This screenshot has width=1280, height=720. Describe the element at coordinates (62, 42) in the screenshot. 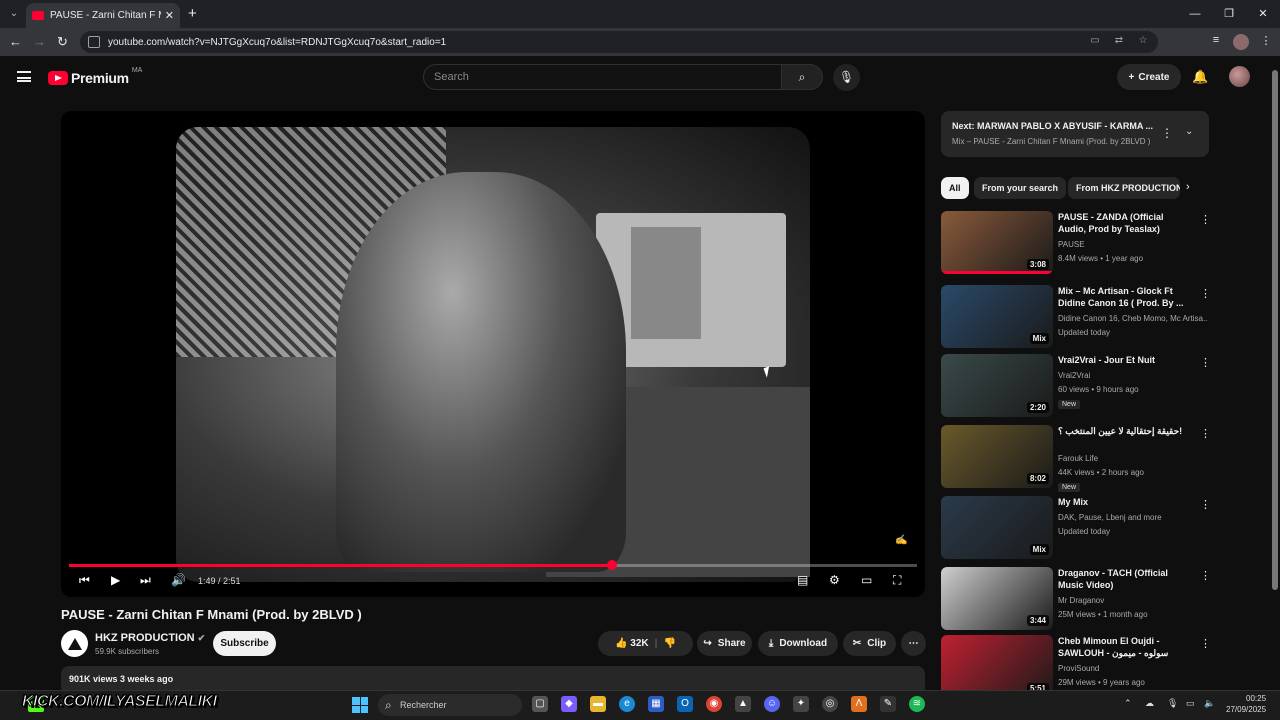

I see `reload-icon: ↻` at that location.